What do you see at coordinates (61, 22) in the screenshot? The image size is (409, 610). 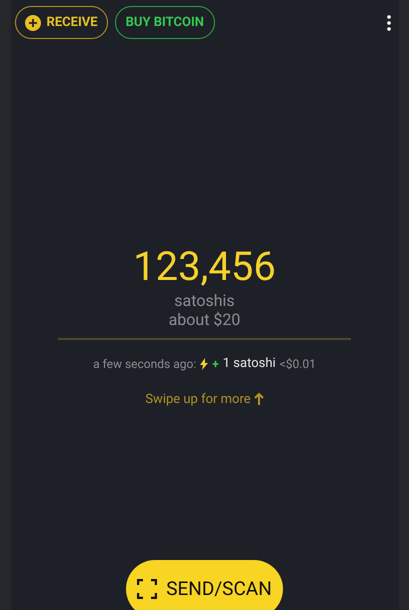 I see `receive-button: RECEIVE` at bounding box center [61, 22].